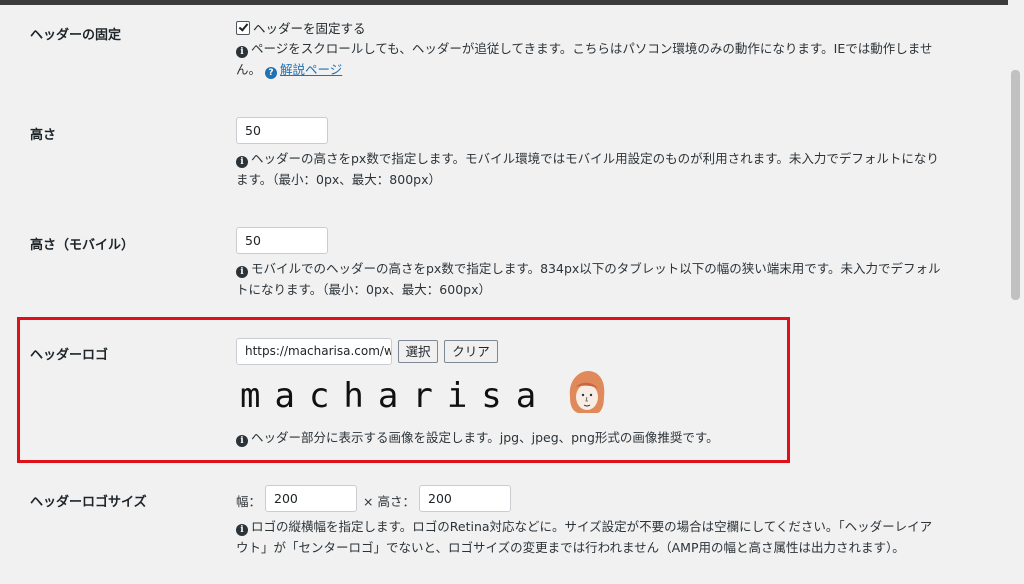 This screenshot has width=1024, height=584. I want to click on logo-width-input: 200, so click(311, 498).